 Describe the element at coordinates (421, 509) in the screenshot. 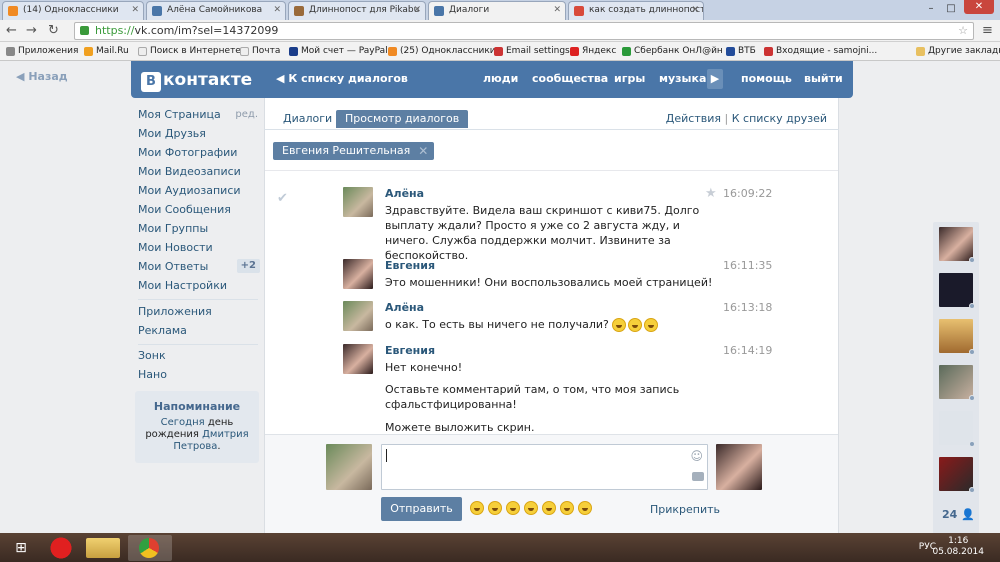

I see `send-button: Отправить` at that location.